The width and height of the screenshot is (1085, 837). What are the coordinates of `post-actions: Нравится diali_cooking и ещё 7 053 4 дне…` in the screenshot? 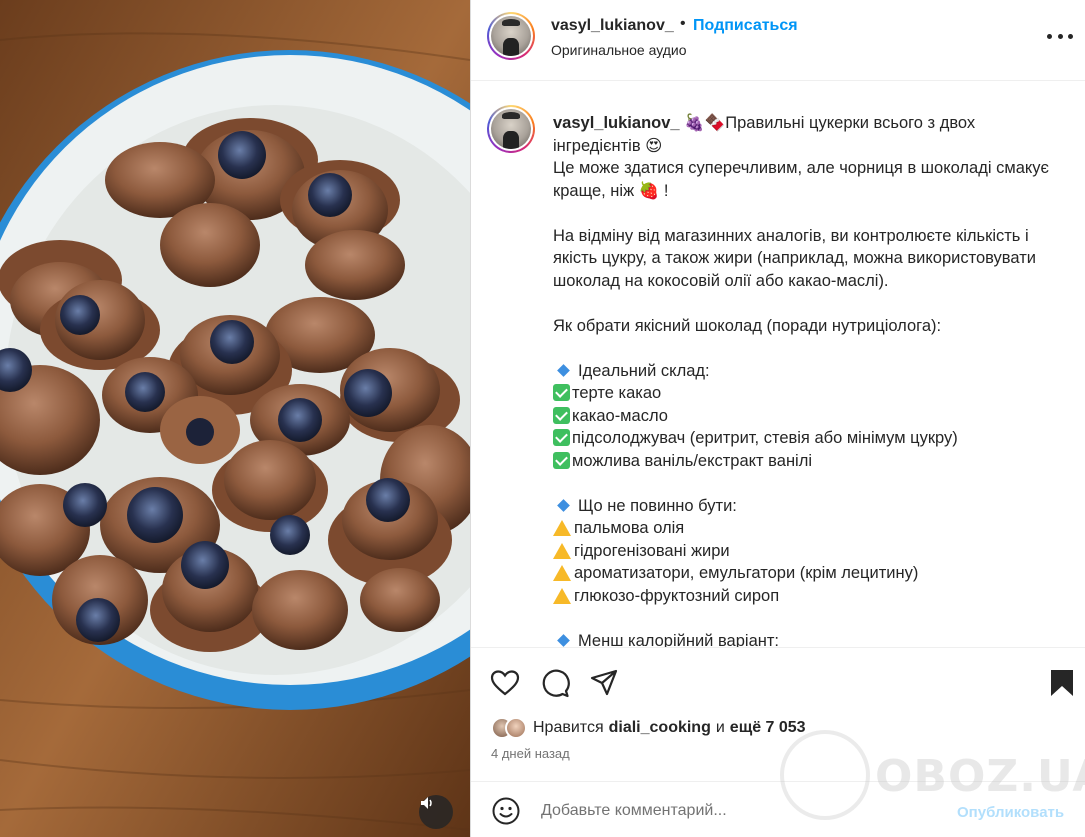 It's located at (778, 742).